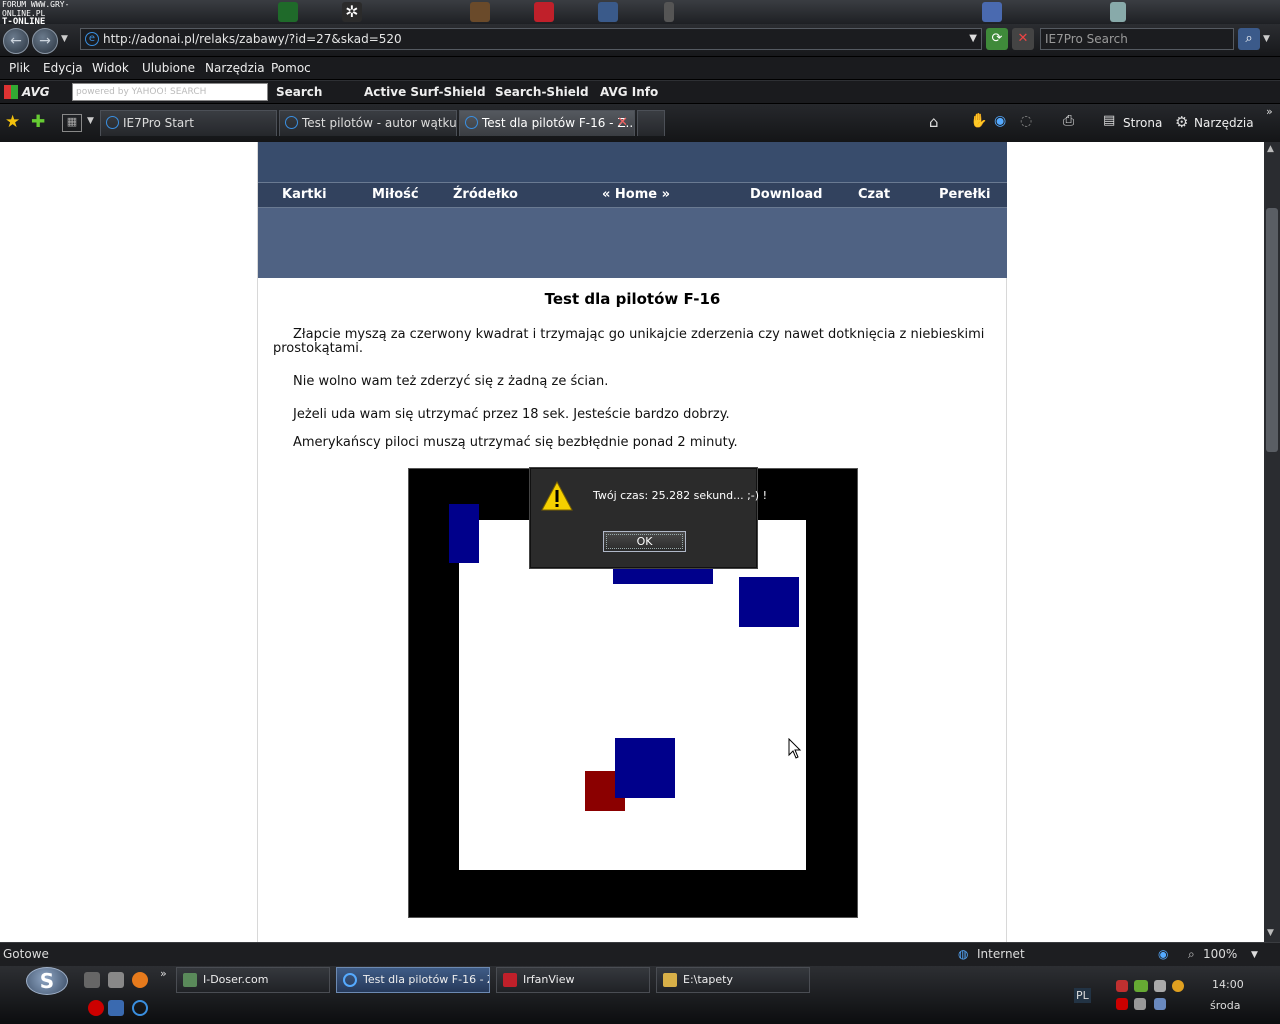  What do you see at coordinates (1270, 149) in the screenshot?
I see `scroll-up-icon: ▲` at bounding box center [1270, 149].